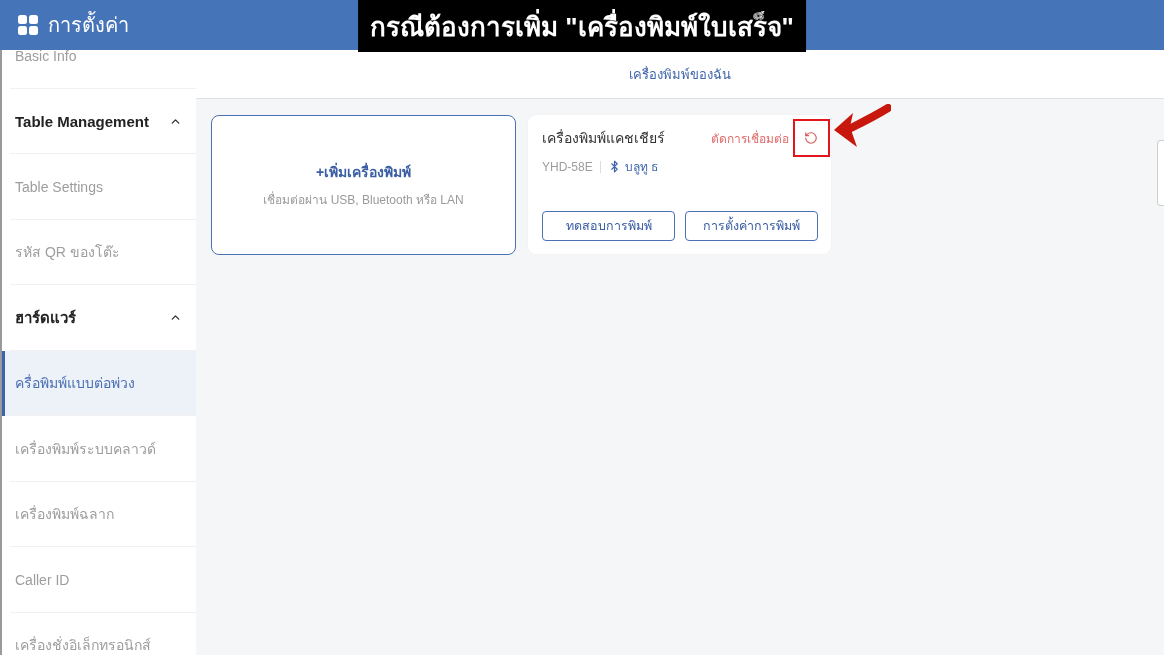 Image resolution: width=1164 pixels, height=655 pixels. I want to click on refresh-icon, so click(811, 138).